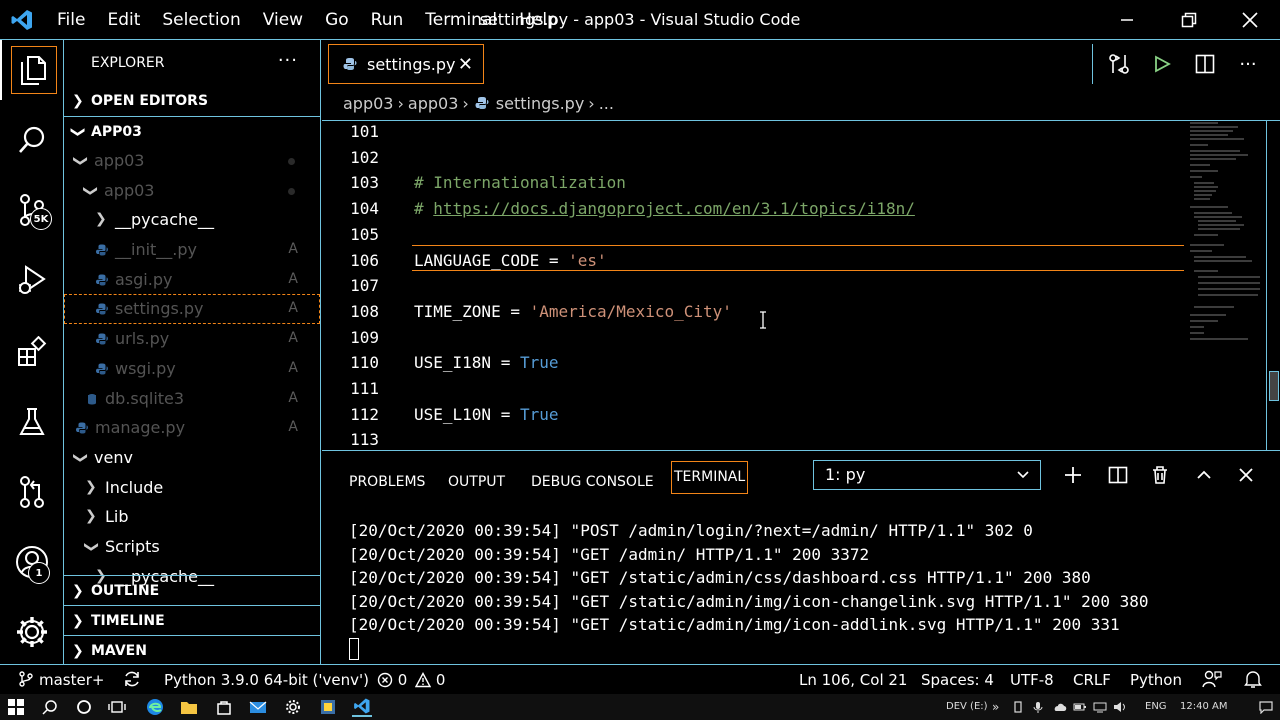 The width and height of the screenshot is (1280, 720). I want to click on taskbar-search-button, so click(50, 707).